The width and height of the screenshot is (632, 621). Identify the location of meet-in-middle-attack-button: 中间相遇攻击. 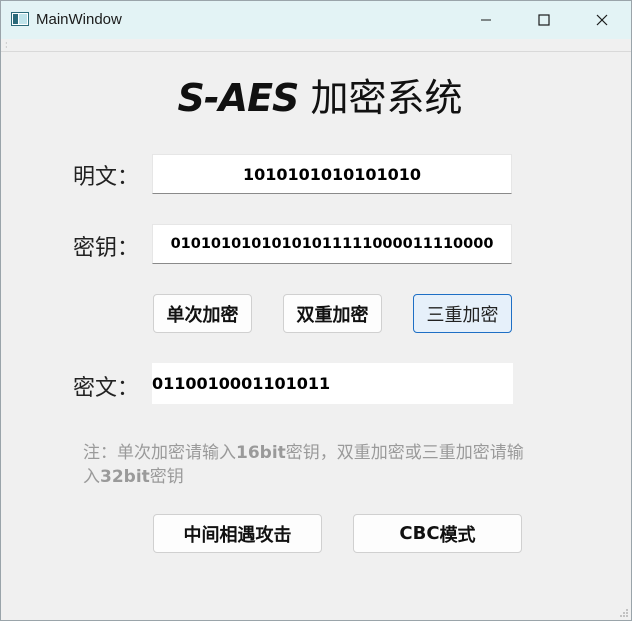
(237, 533).